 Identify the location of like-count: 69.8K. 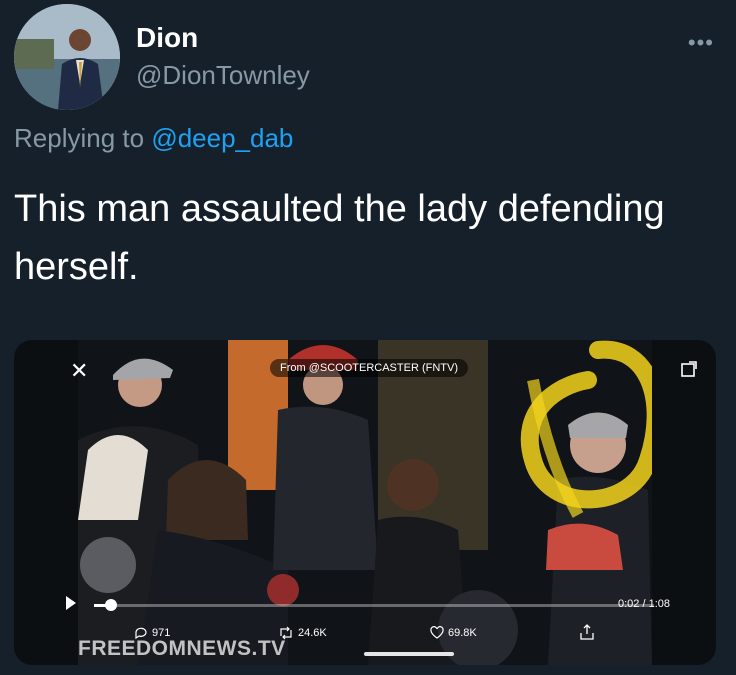
(462, 632).